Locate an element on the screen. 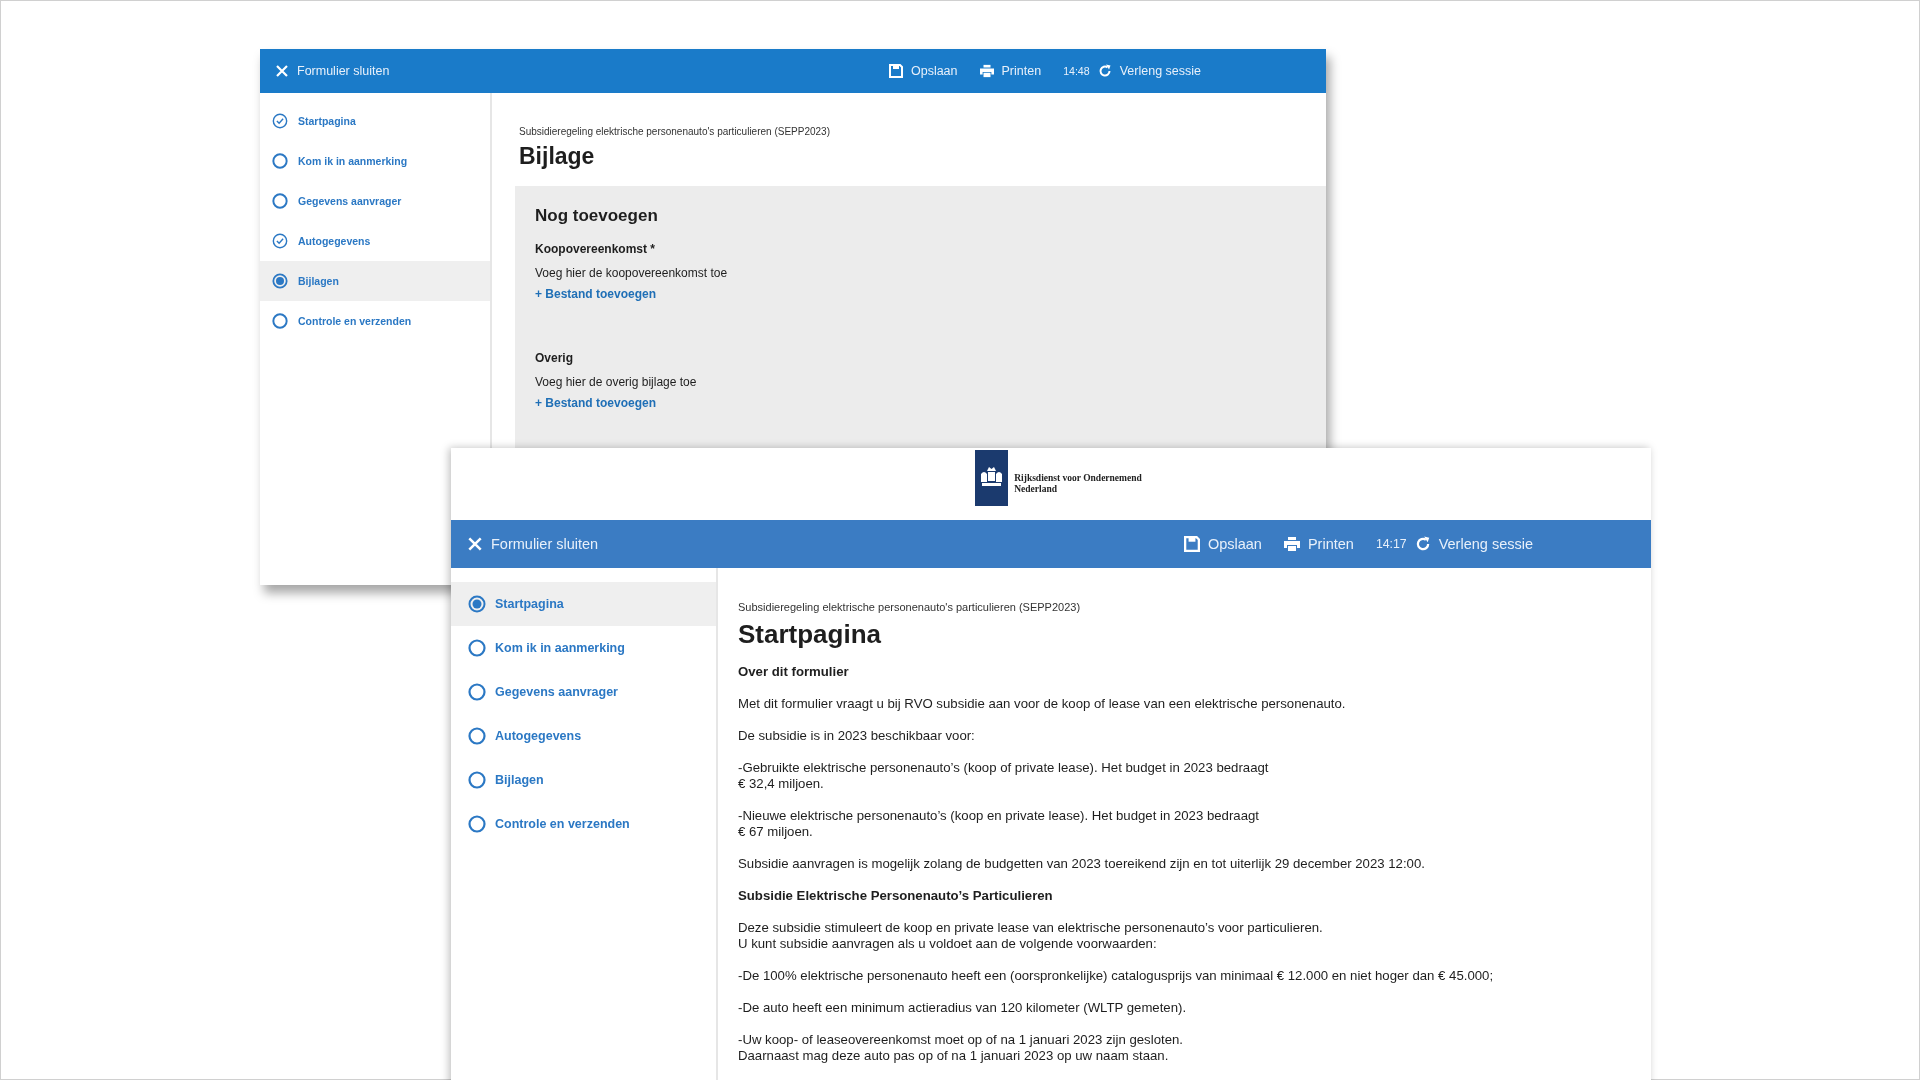 The height and width of the screenshot is (1080, 1920). paragraph: Met dit formulier vraagt u bij RVO subsidie aan voor de koop of lease van een elektrische personenauto. is located at coordinates (1042, 704).